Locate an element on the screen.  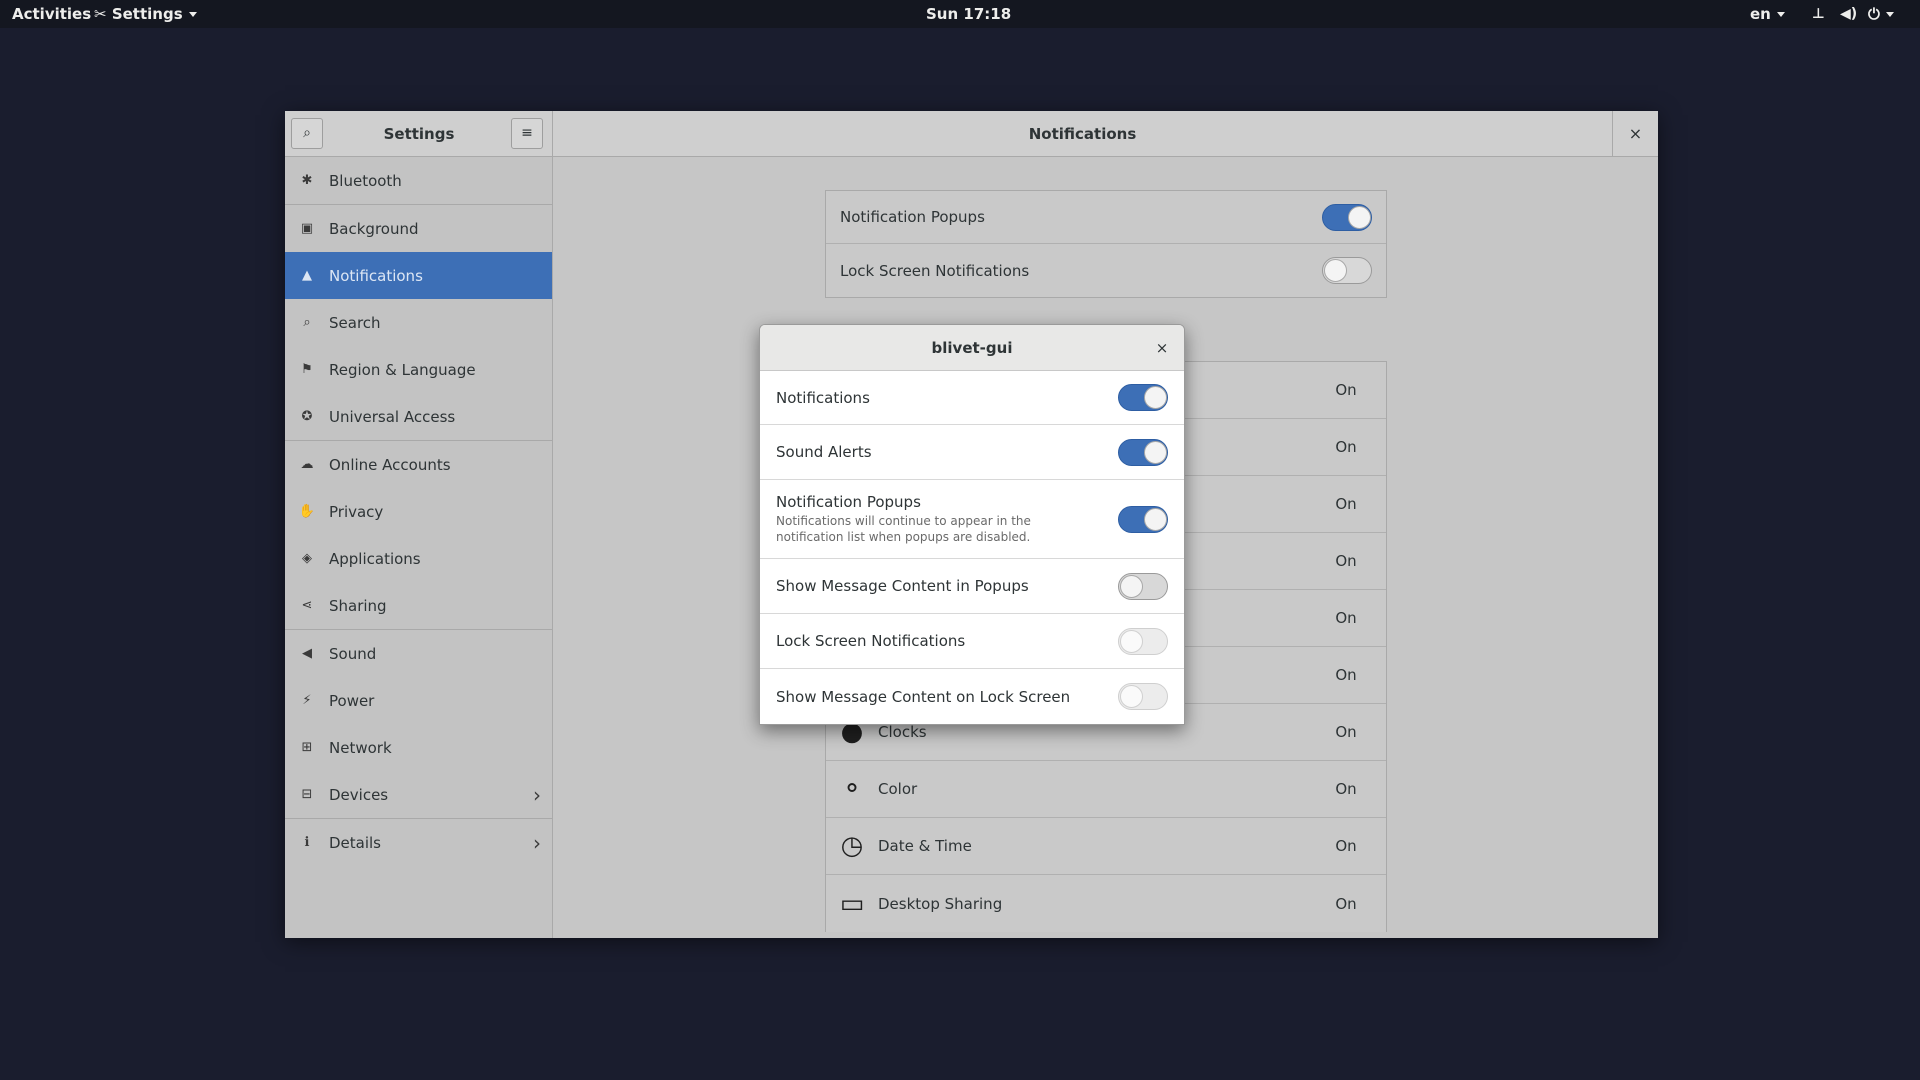
notification-popups-row: Notification Popups is located at coordinates (1106, 217).